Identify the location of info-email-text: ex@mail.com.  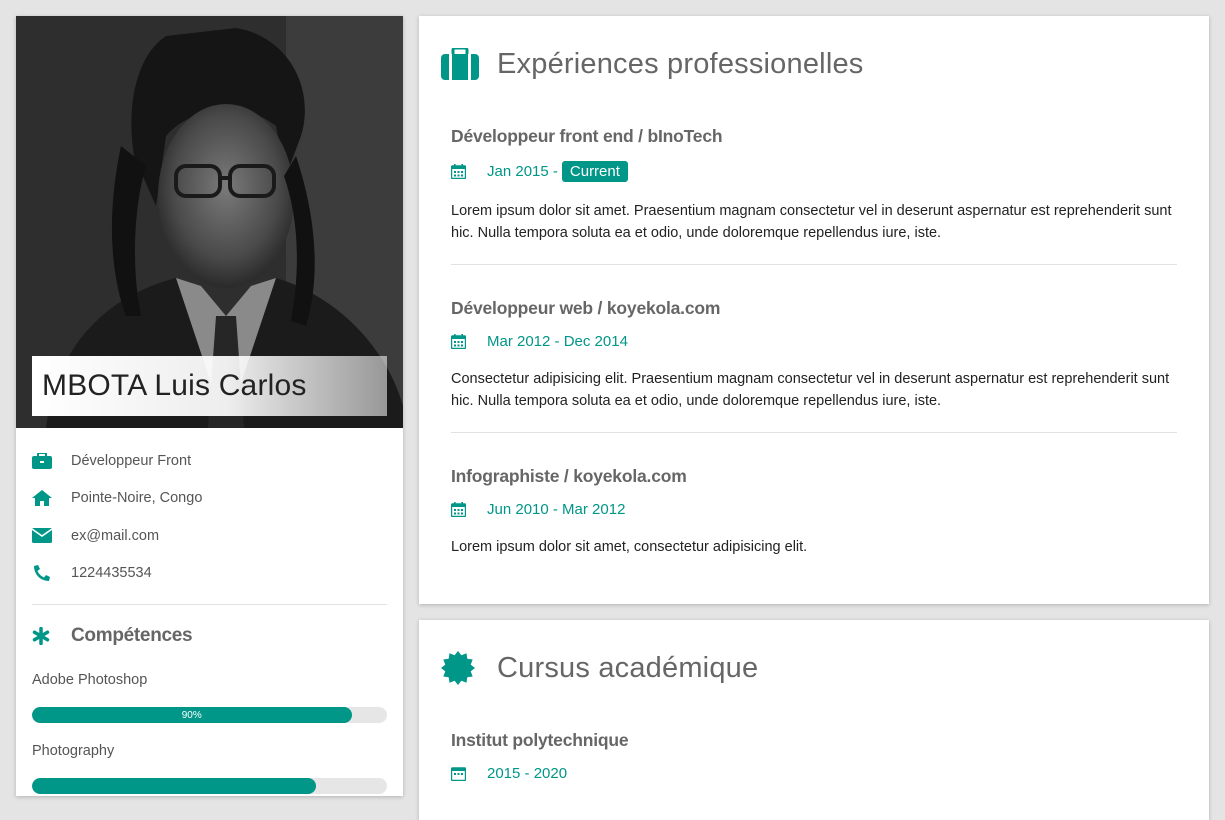
(115, 536).